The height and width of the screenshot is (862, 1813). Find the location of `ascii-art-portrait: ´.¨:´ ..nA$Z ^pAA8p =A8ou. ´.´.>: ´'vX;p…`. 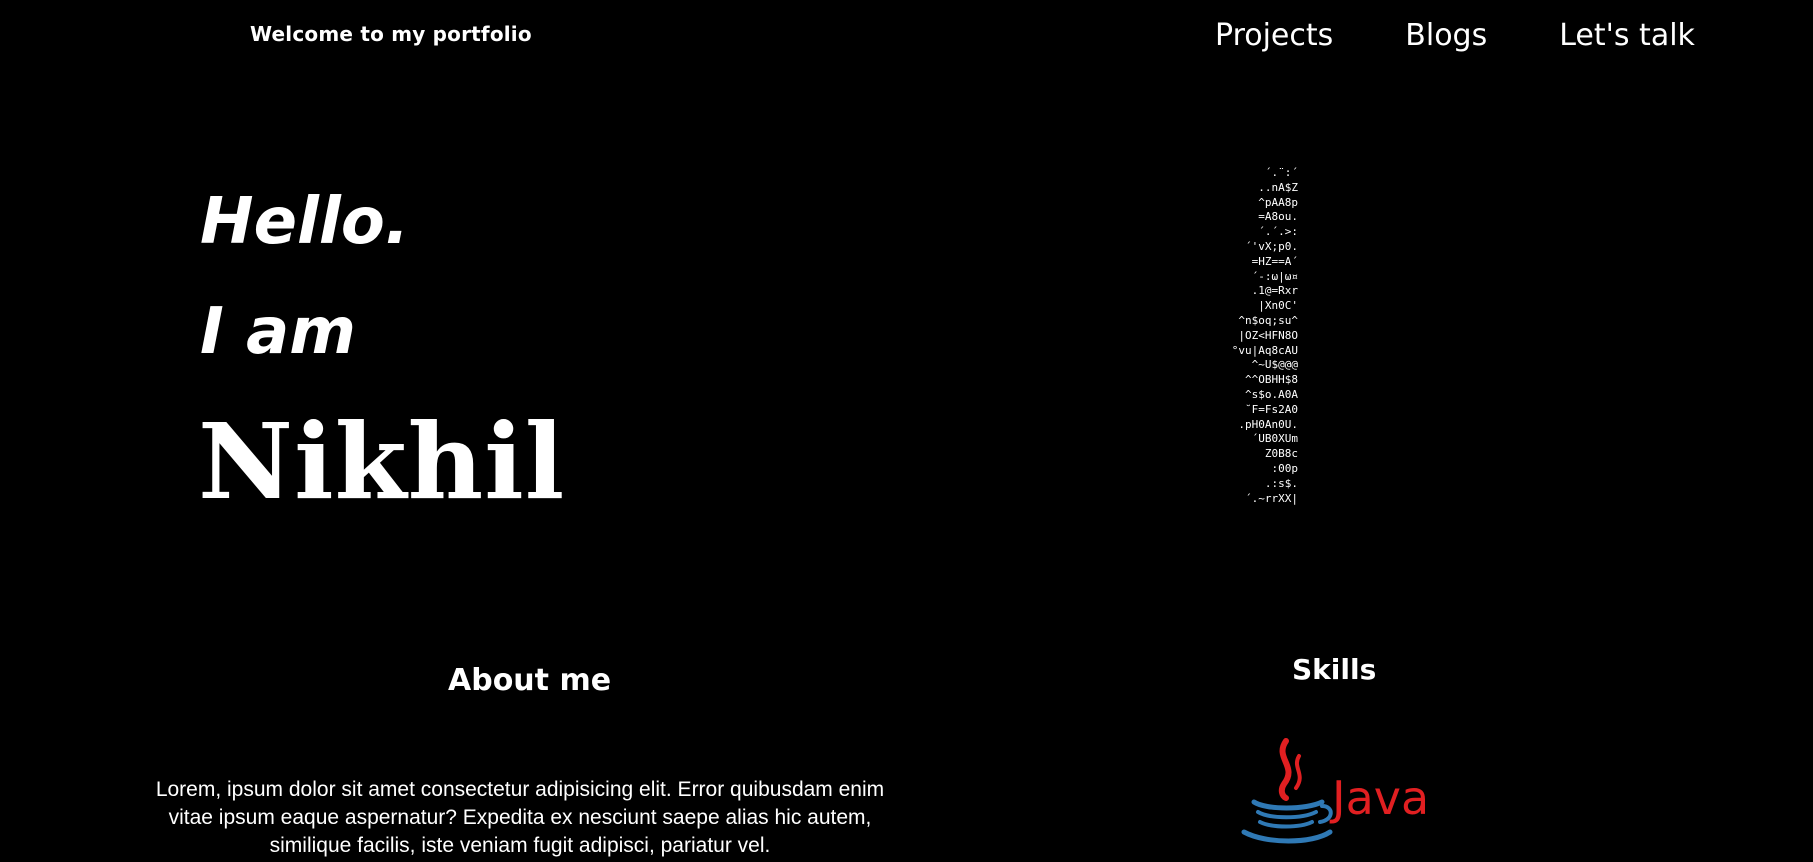

ascii-art-portrait: ´.¨:´ ..nA$Z ^pAA8p =A8ou. ´.´.>: ´'vX;p… is located at coordinates (1264, 335).